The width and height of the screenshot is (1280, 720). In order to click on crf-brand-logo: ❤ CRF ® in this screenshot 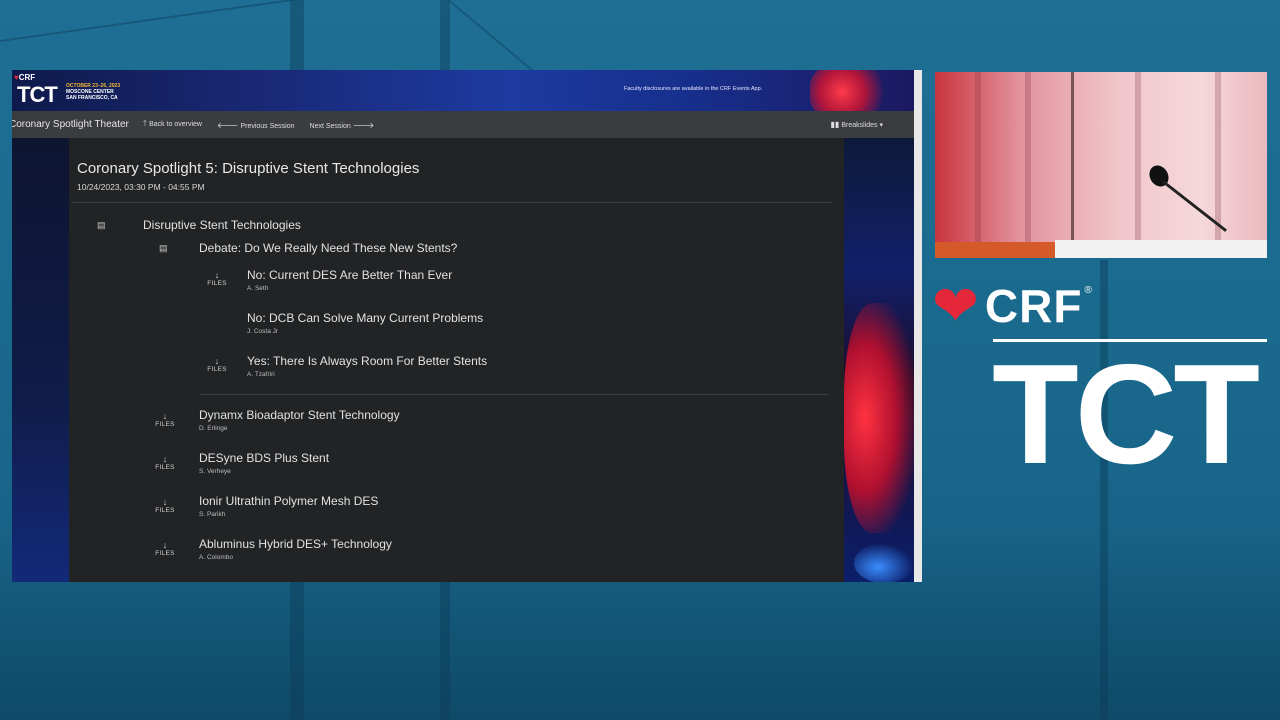, I will do `click(1012, 305)`.